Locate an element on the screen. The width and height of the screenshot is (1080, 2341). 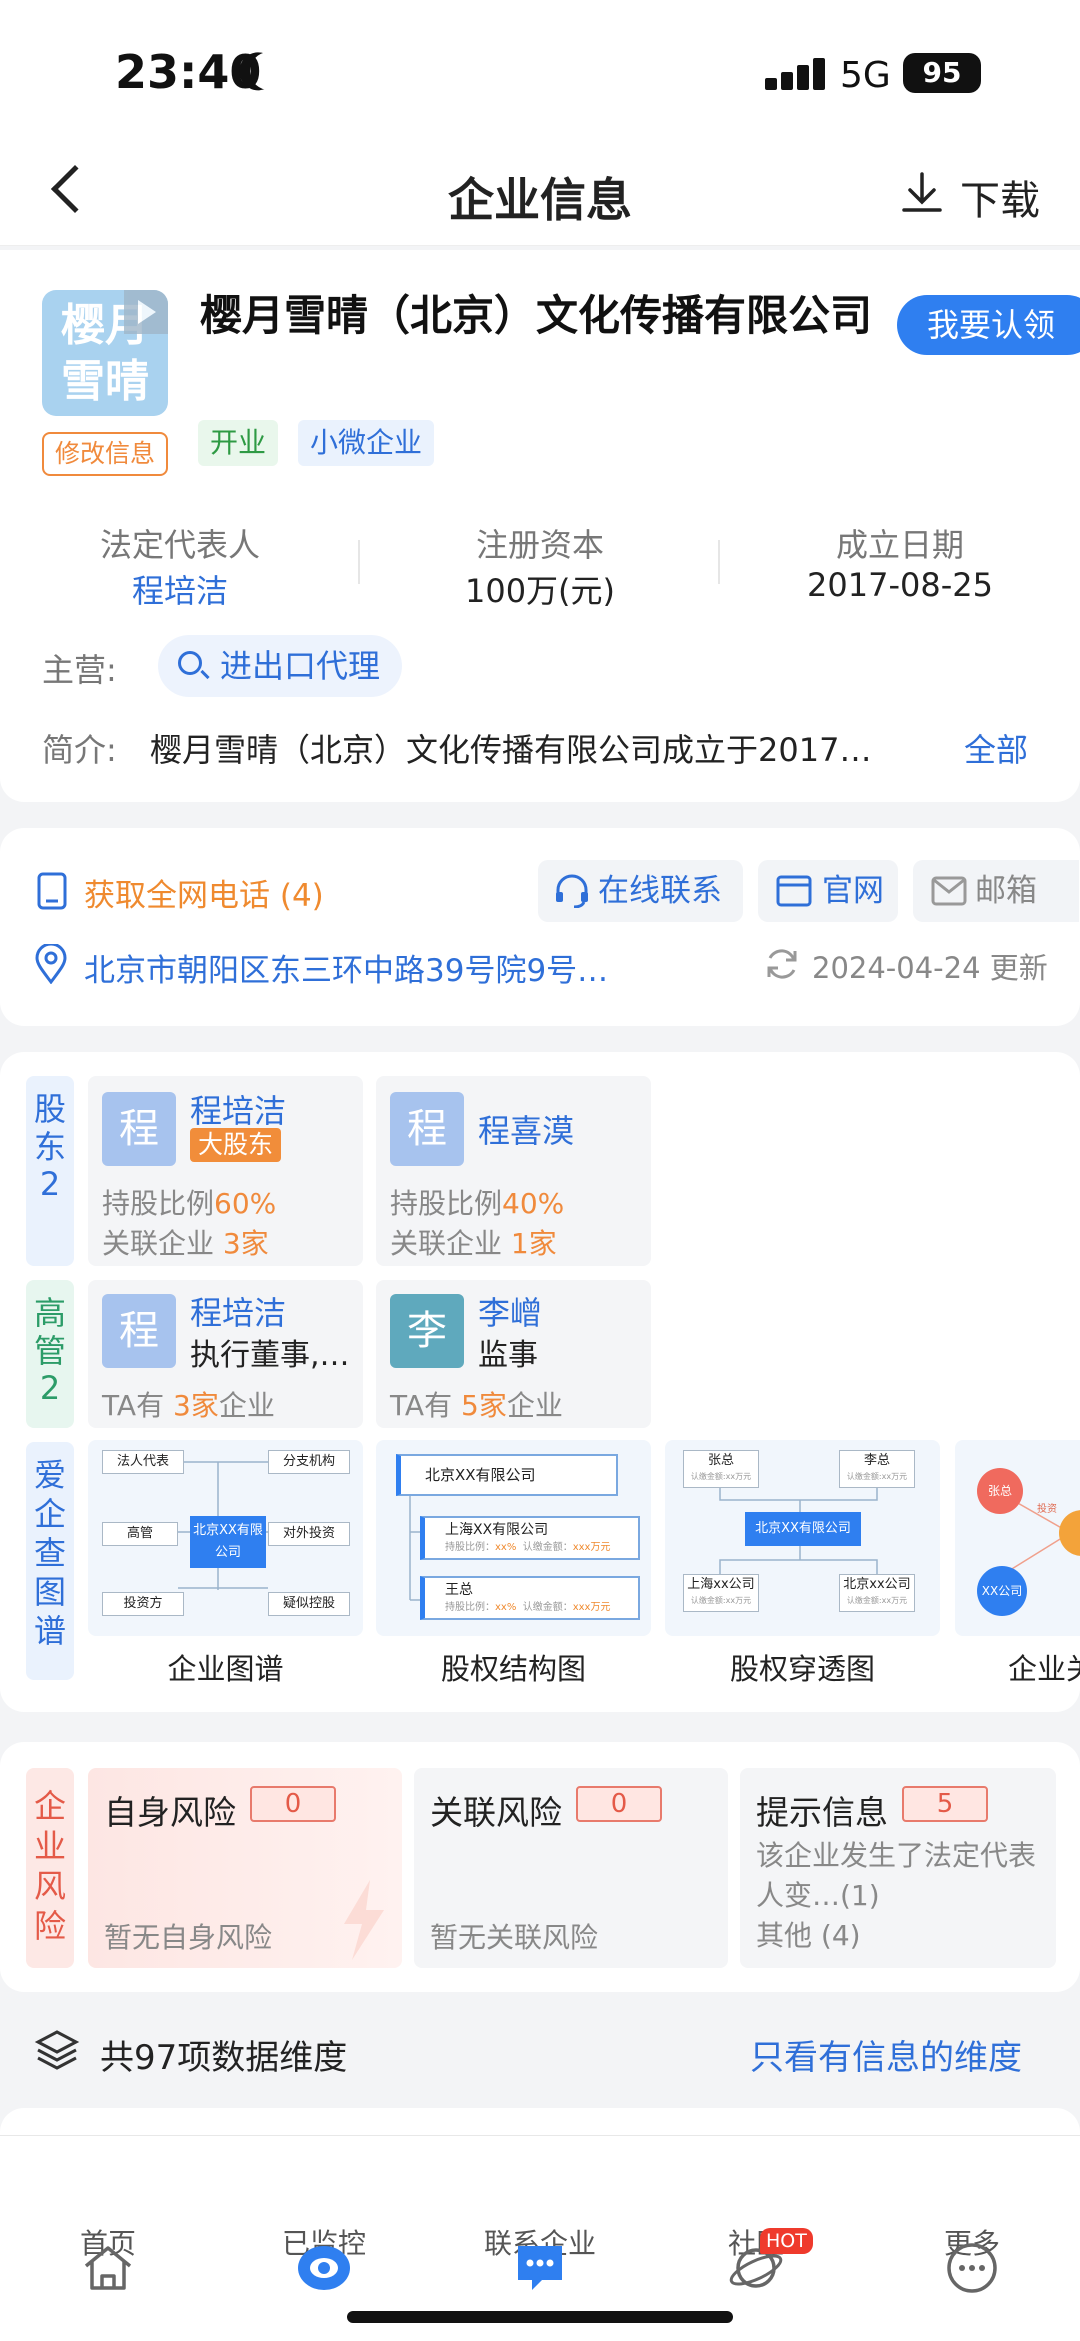
nav-item-home: 首页 is located at coordinates (108, 2256).